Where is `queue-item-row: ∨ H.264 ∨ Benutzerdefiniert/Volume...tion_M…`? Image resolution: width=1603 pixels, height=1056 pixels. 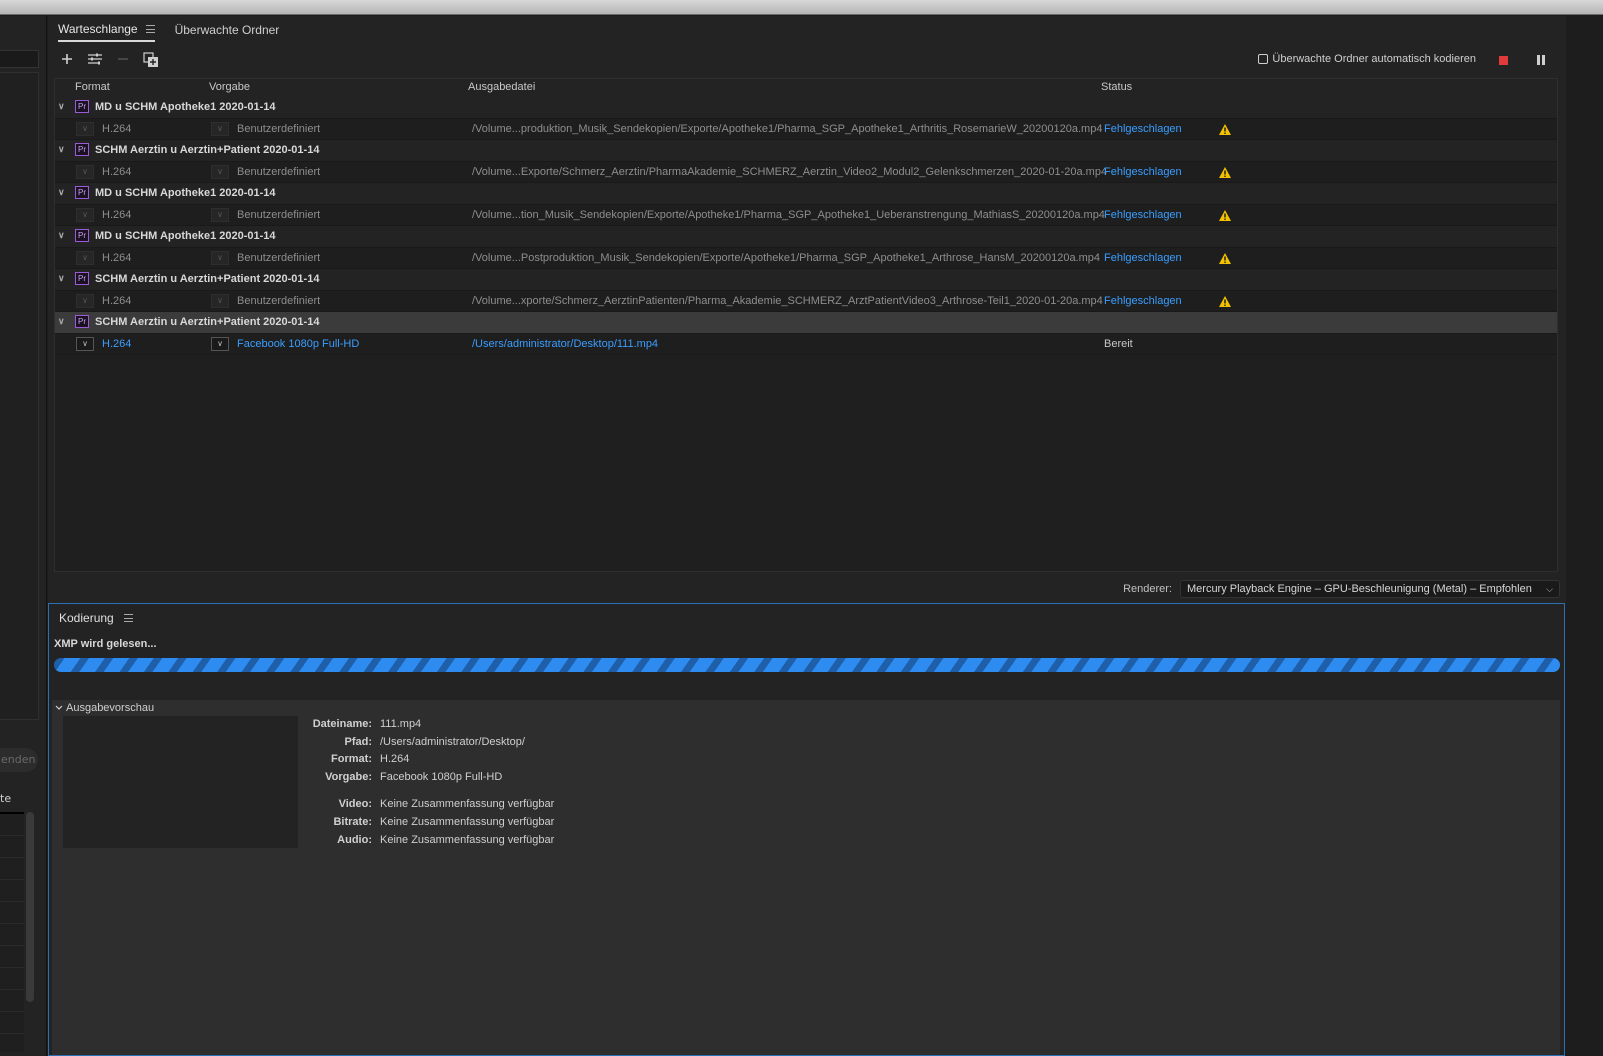
queue-item-row: ∨ H.264 ∨ Benutzerdefiniert/Volume...tion_M… is located at coordinates (806, 215).